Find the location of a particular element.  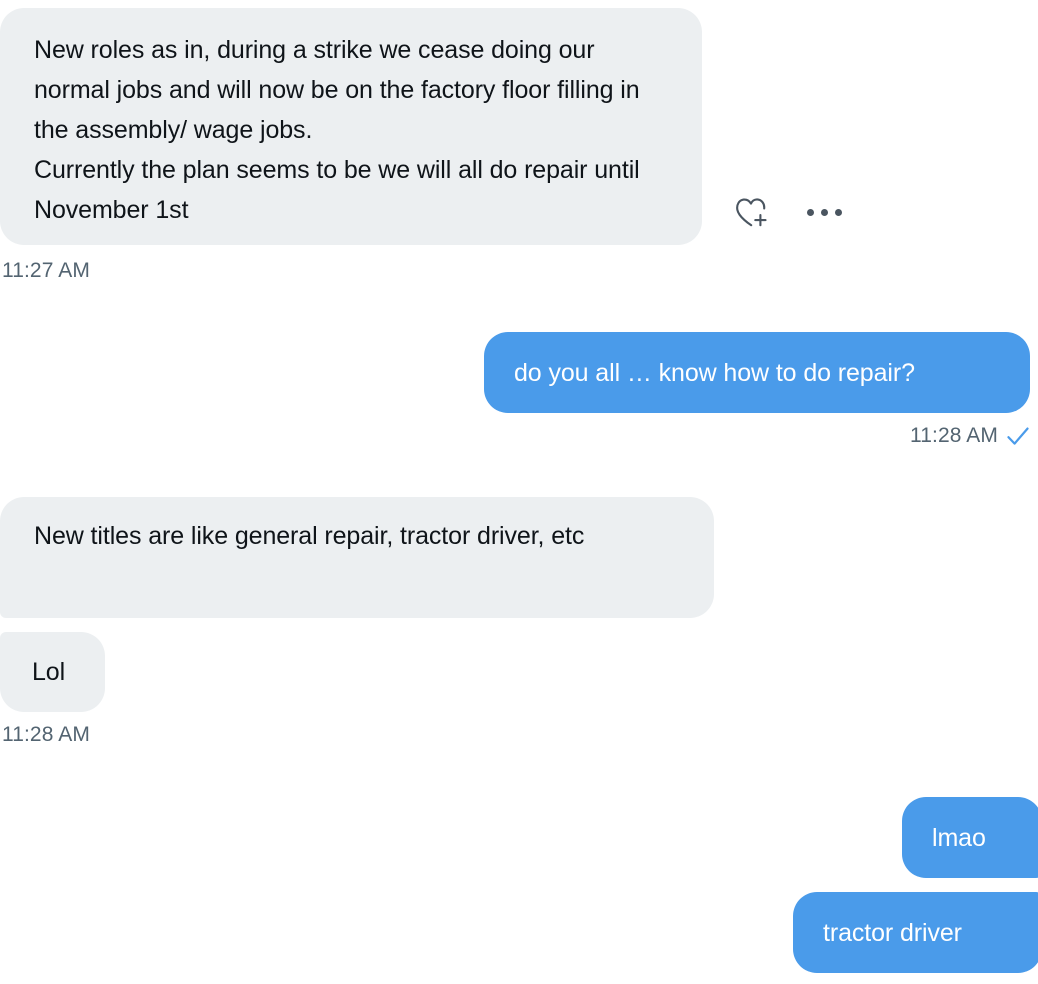

message-bubble-outgoing: do you all … know how to do repair? is located at coordinates (757, 372).